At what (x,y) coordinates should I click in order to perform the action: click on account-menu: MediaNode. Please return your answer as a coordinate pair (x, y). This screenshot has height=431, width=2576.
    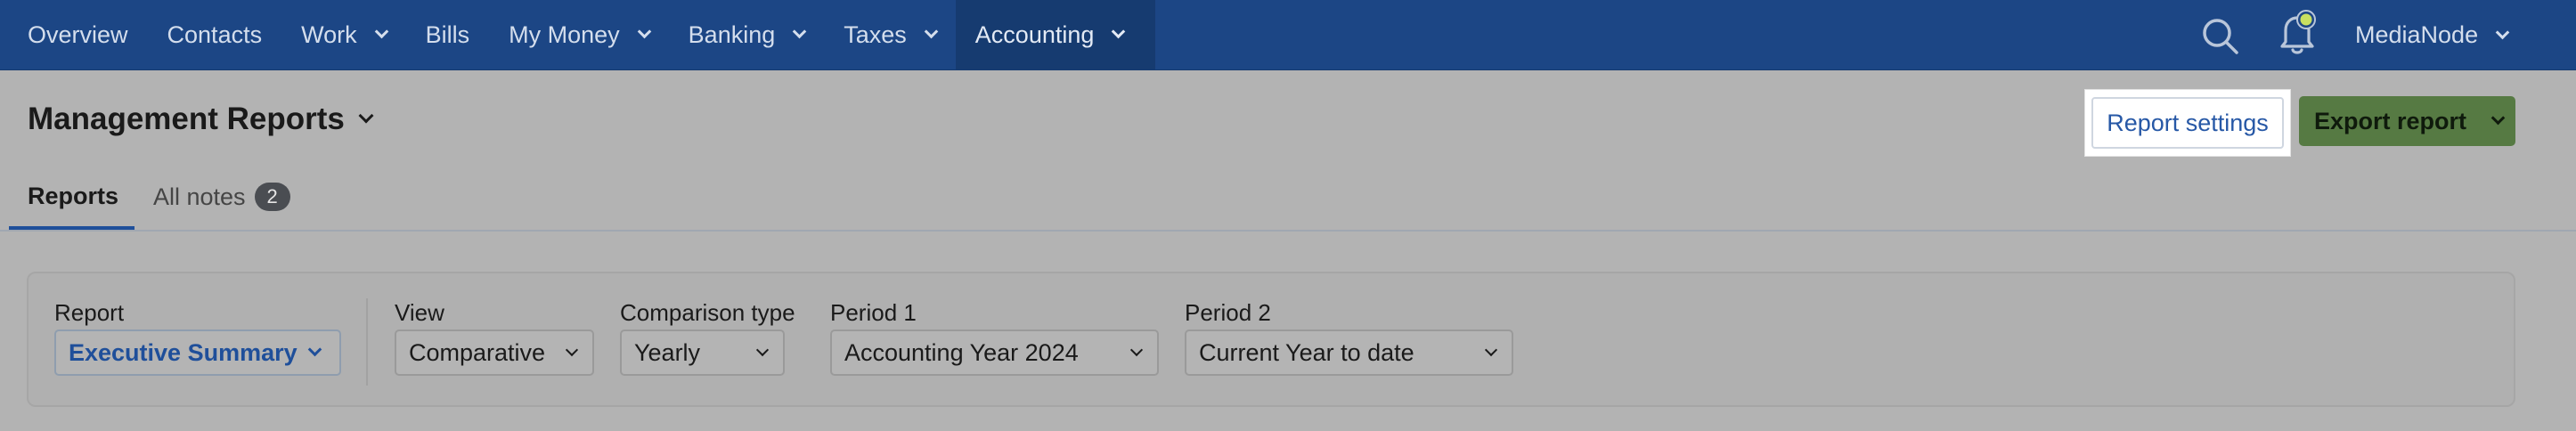
    Looking at the image, I should click on (2433, 35).